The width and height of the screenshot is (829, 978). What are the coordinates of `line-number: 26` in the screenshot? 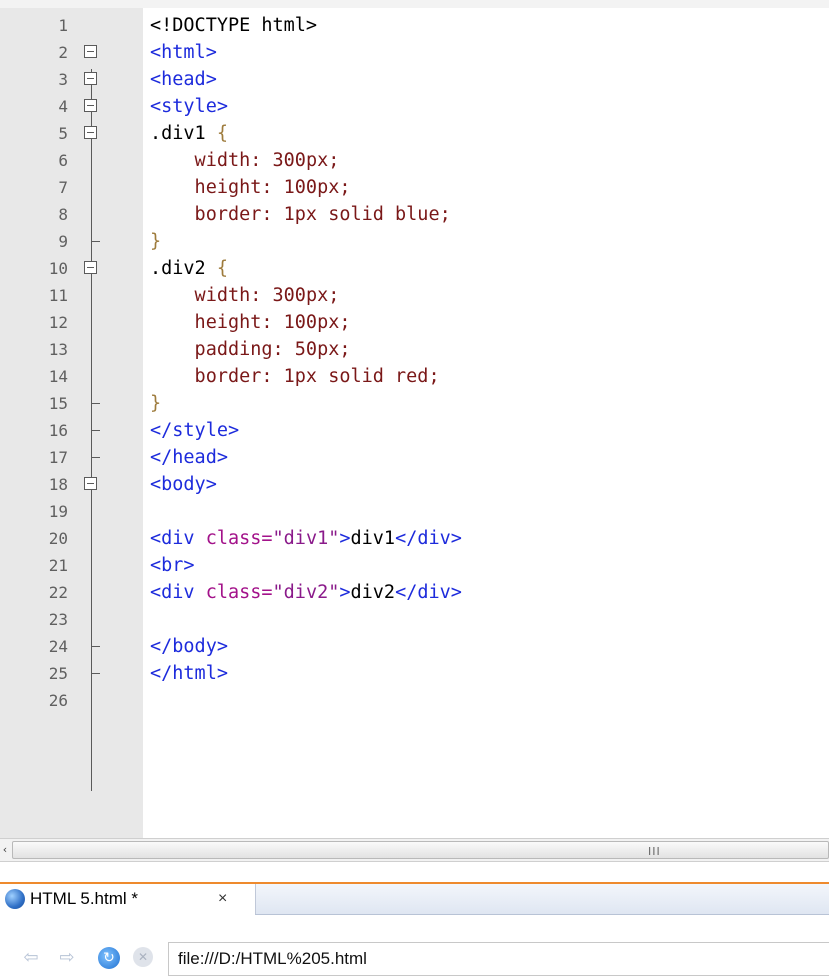 It's located at (58, 700).